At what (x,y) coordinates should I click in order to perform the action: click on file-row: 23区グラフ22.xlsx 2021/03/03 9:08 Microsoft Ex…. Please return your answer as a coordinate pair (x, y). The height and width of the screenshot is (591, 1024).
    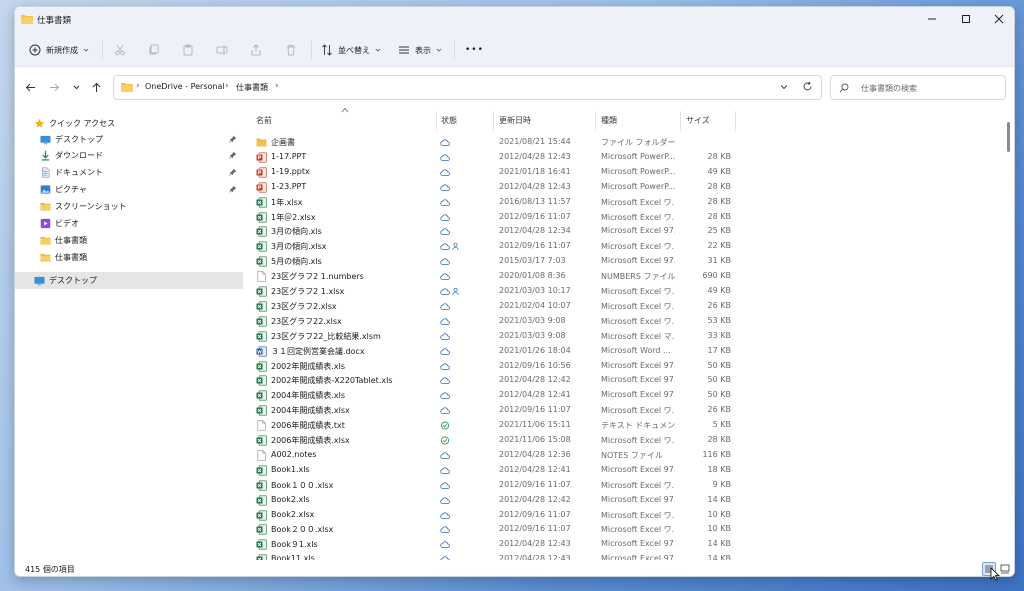
    Looking at the image, I should click on (623, 321).